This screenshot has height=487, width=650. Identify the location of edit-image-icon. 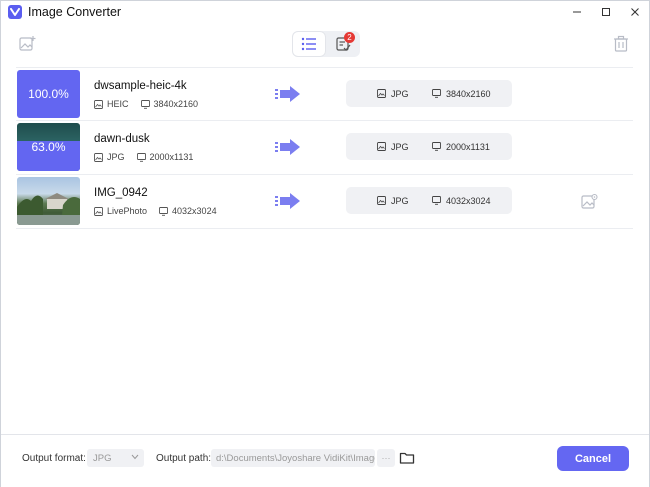
(589, 202).